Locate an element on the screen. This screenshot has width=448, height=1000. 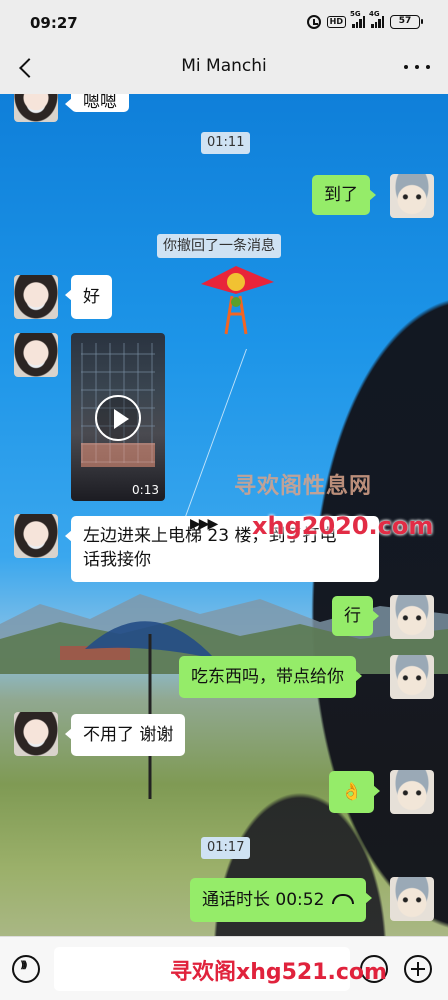
watermark-bottom-banner: 寻欢阁xhg521.com is located at coordinates (278, 972).